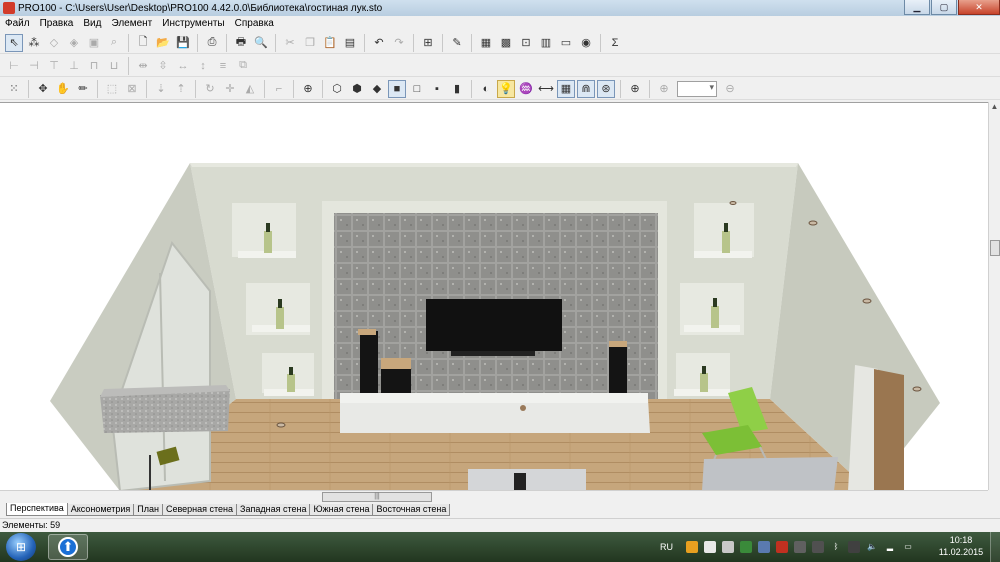  Describe the element at coordinates (377, 497) in the screenshot. I see `horizontal-scroll-thumb: |||` at that location.